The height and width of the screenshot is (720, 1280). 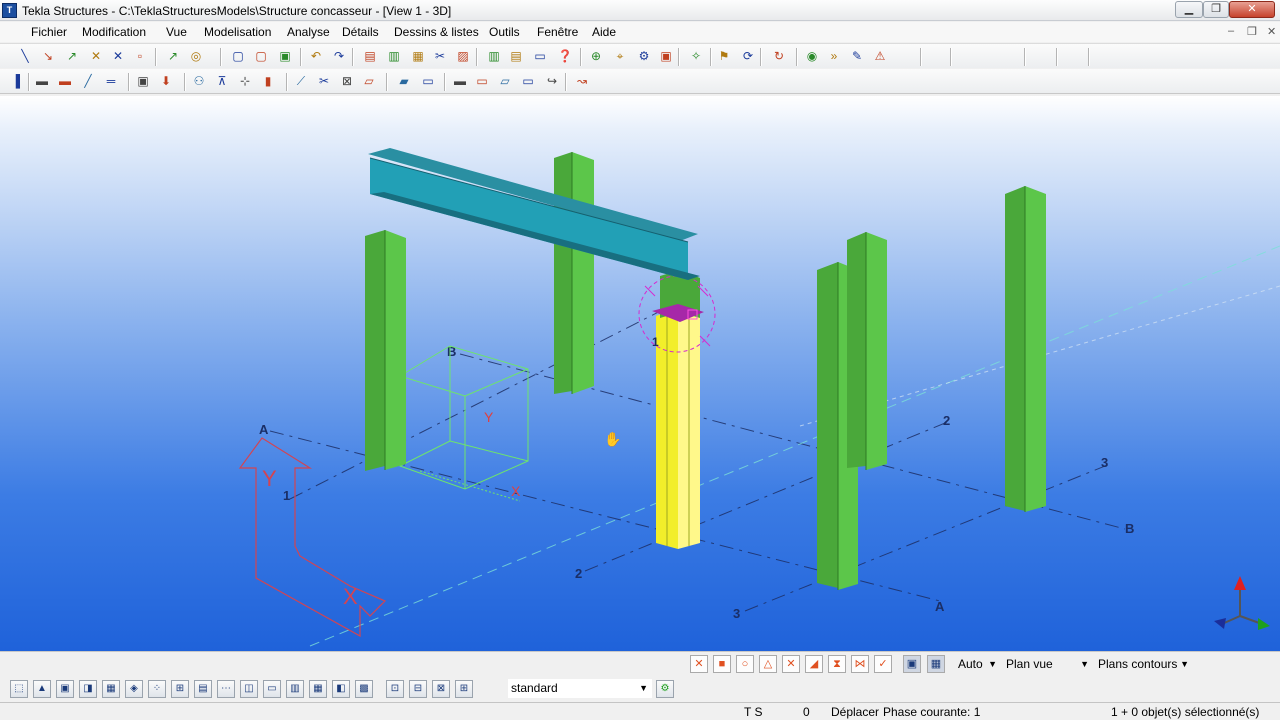 What do you see at coordinates (157, 689) in the screenshot?
I see `select-bolt-icon: ⁘` at bounding box center [157, 689].